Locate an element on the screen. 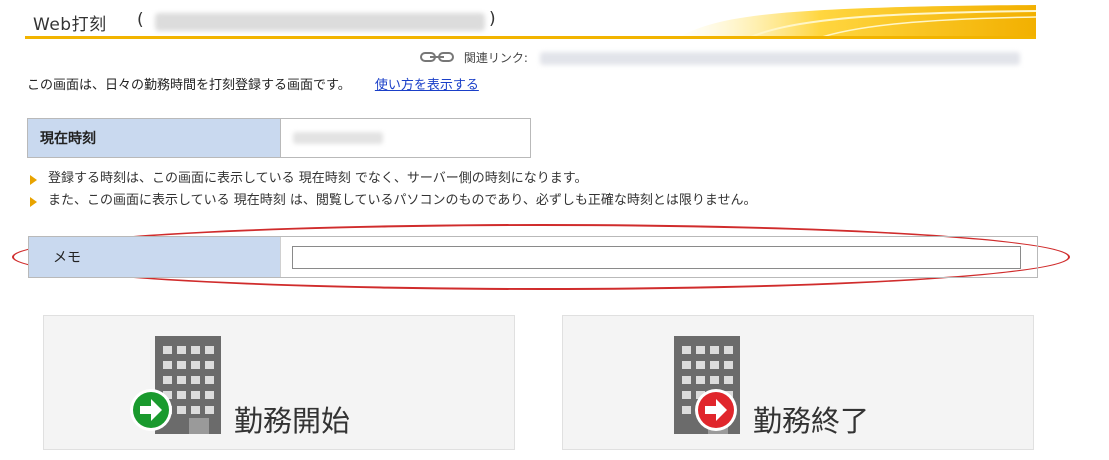 The image size is (1109, 460). redacted-related-links is located at coordinates (780, 58).